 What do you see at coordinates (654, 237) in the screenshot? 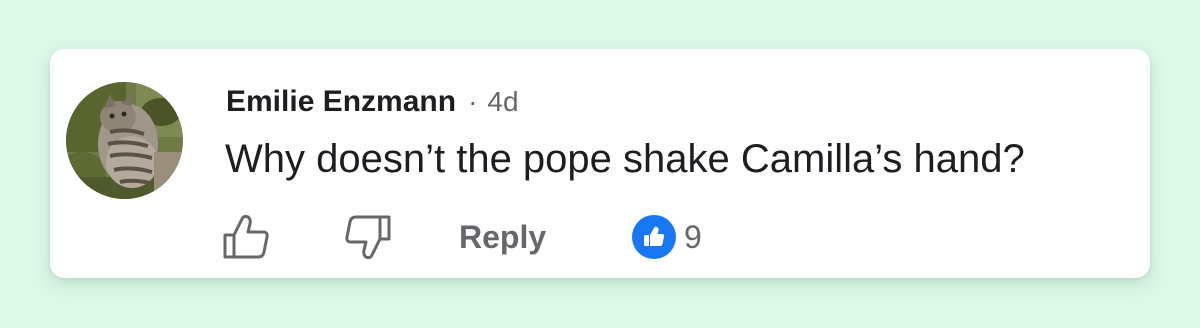
I see `like-reaction-icon` at bounding box center [654, 237].